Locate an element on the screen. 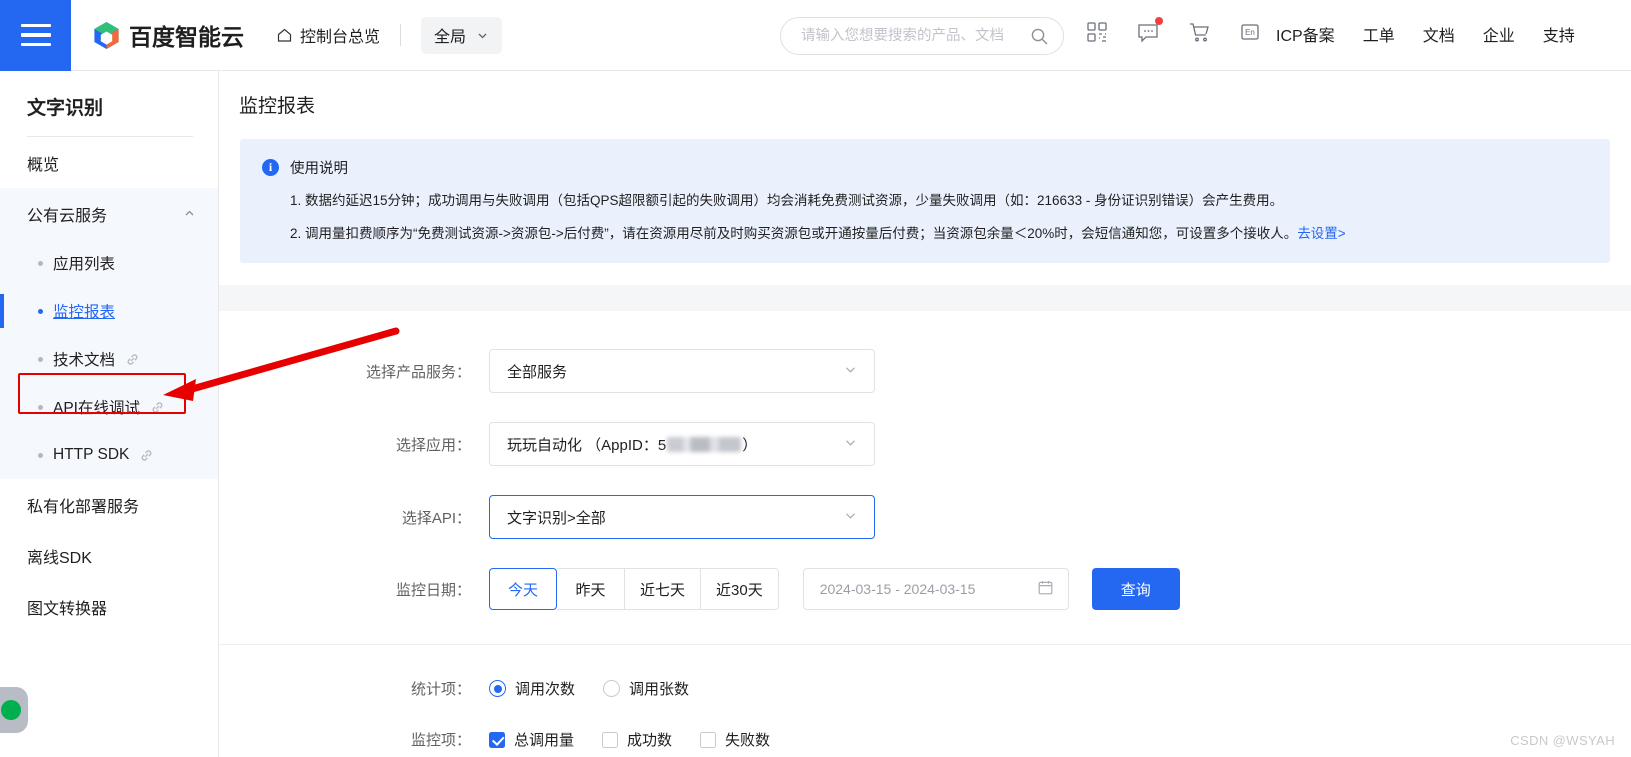  redacted-appid is located at coordinates (704, 444).